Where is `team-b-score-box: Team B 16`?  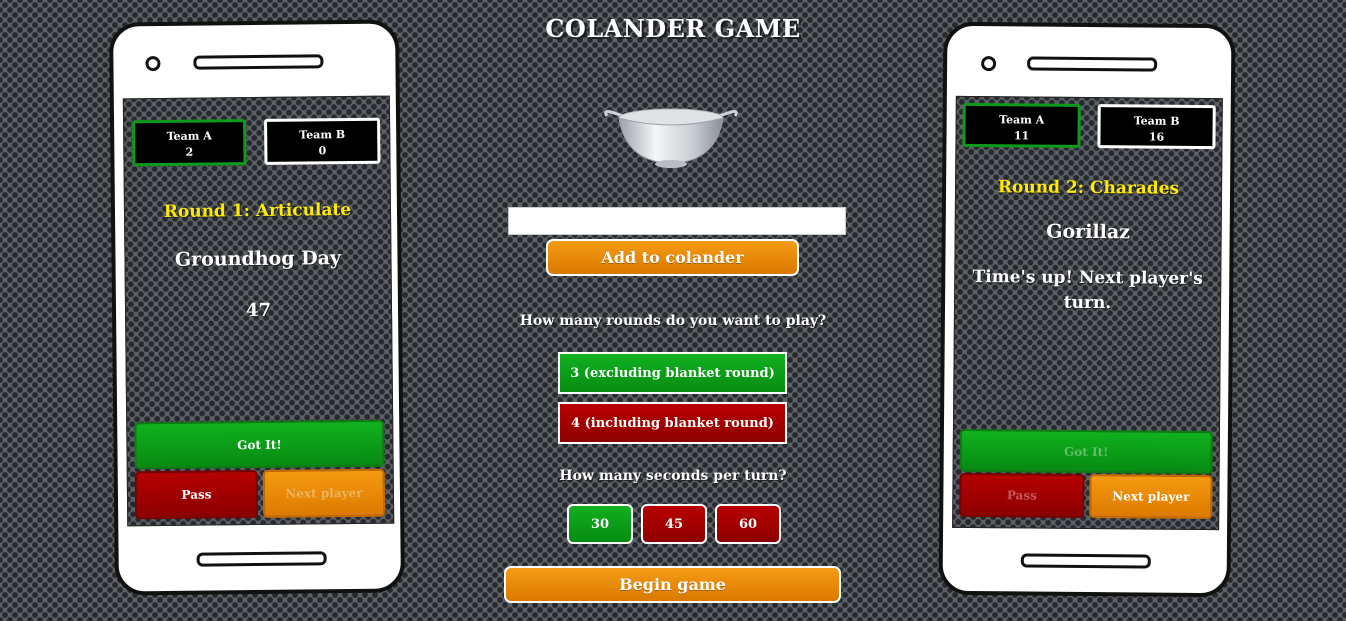
team-b-score-box: Team B 16 is located at coordinates (1156, 127).